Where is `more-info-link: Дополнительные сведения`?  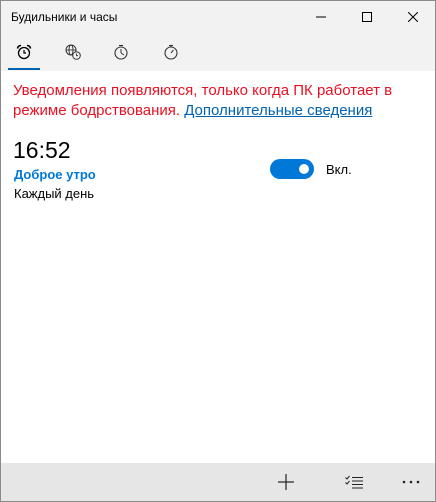 more-info-link: Дополнительные сведения is located at coordinates (278, 110).